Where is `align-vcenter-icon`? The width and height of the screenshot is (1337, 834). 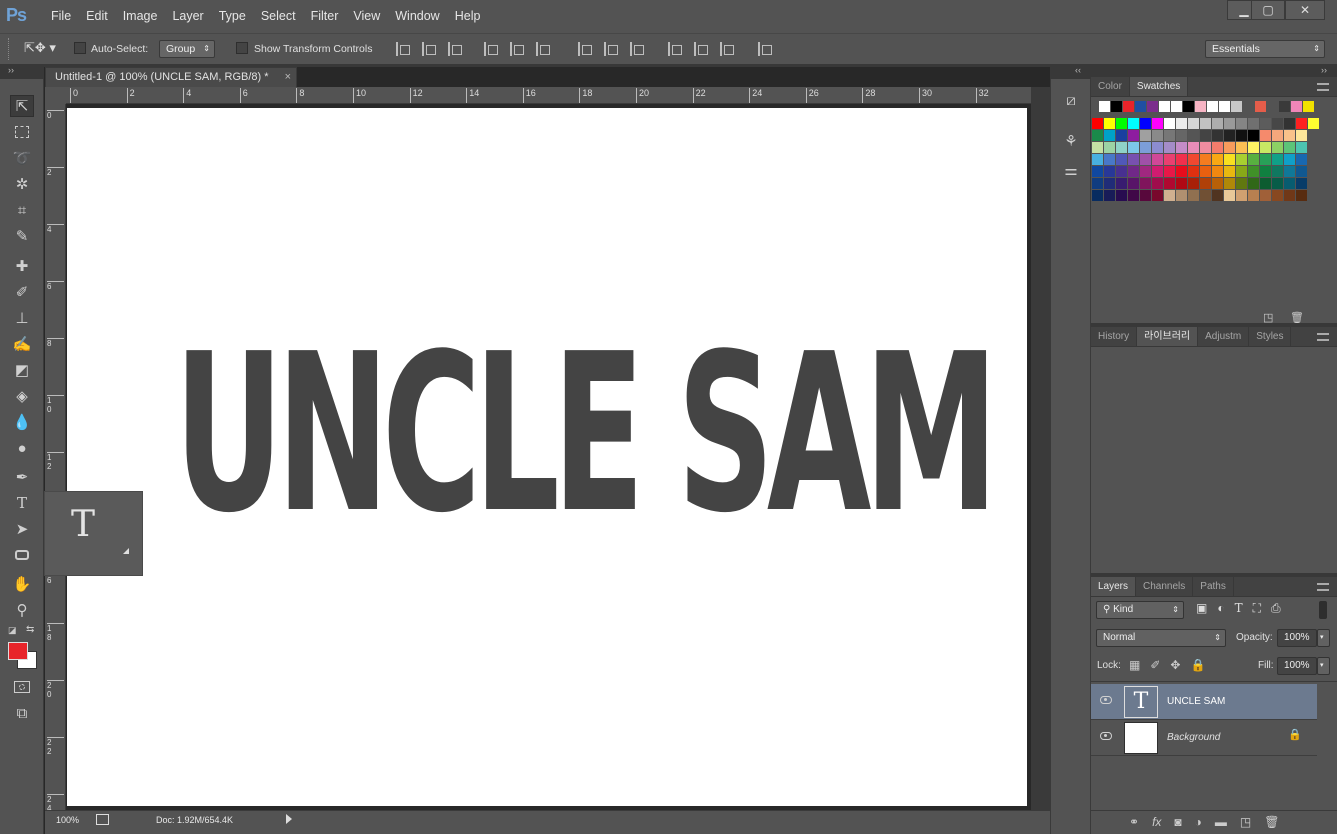
align-vcenter-icon is located at coordinates (429, 49).